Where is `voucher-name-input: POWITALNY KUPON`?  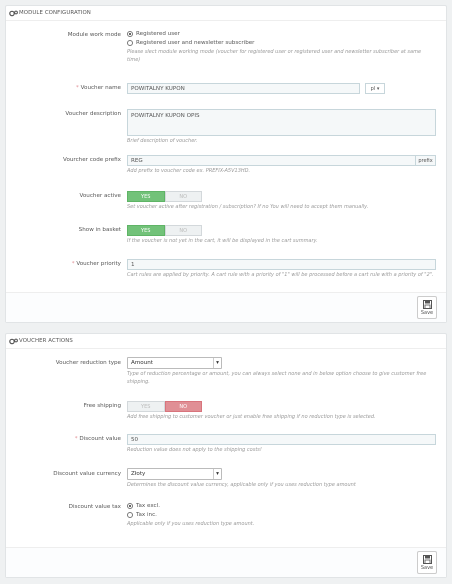 voucher-name-input: POWITALNY KUPON is located at coordinates (243, 88).